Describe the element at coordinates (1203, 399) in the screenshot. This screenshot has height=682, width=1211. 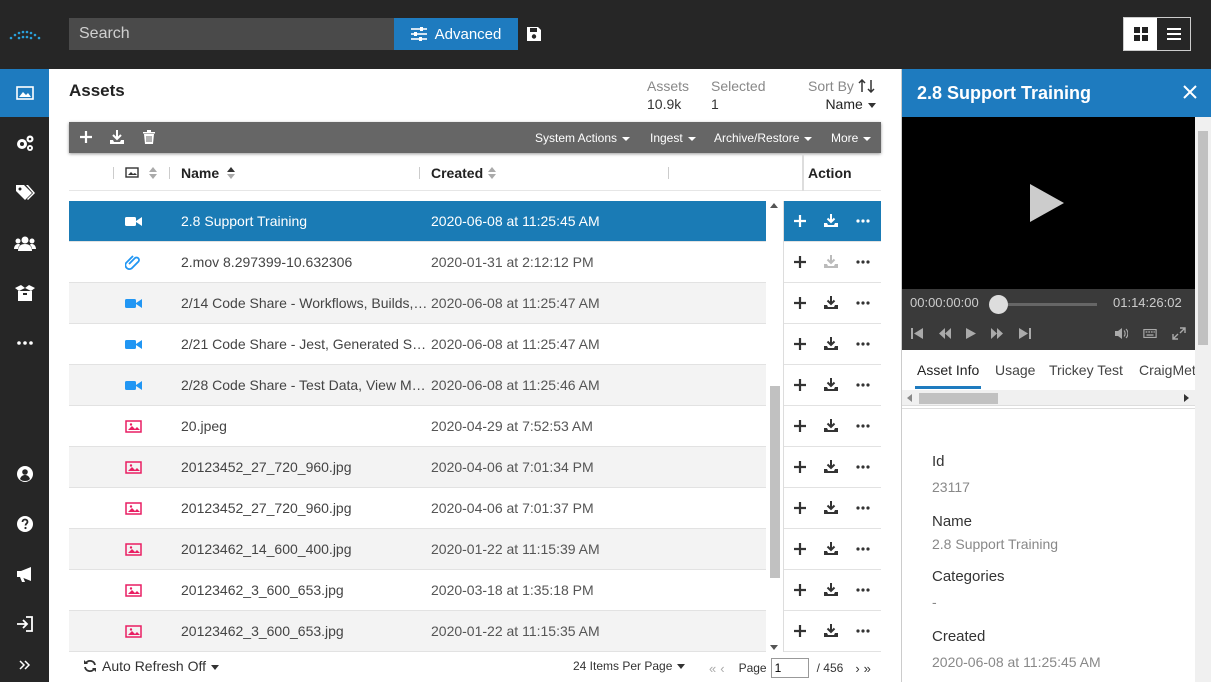
I see `panel-scrollbar` at that location.